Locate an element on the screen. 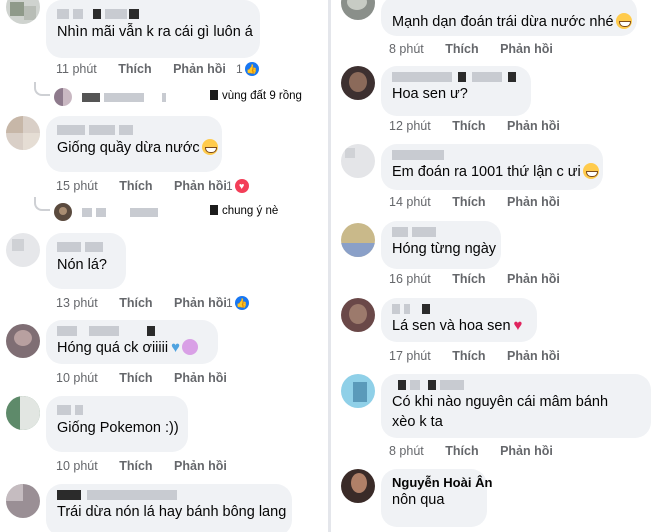 Image resolution: width=660 pixels, height=532 pixels. reply-preview: chung ý nè is located at coordinates (179, 210).